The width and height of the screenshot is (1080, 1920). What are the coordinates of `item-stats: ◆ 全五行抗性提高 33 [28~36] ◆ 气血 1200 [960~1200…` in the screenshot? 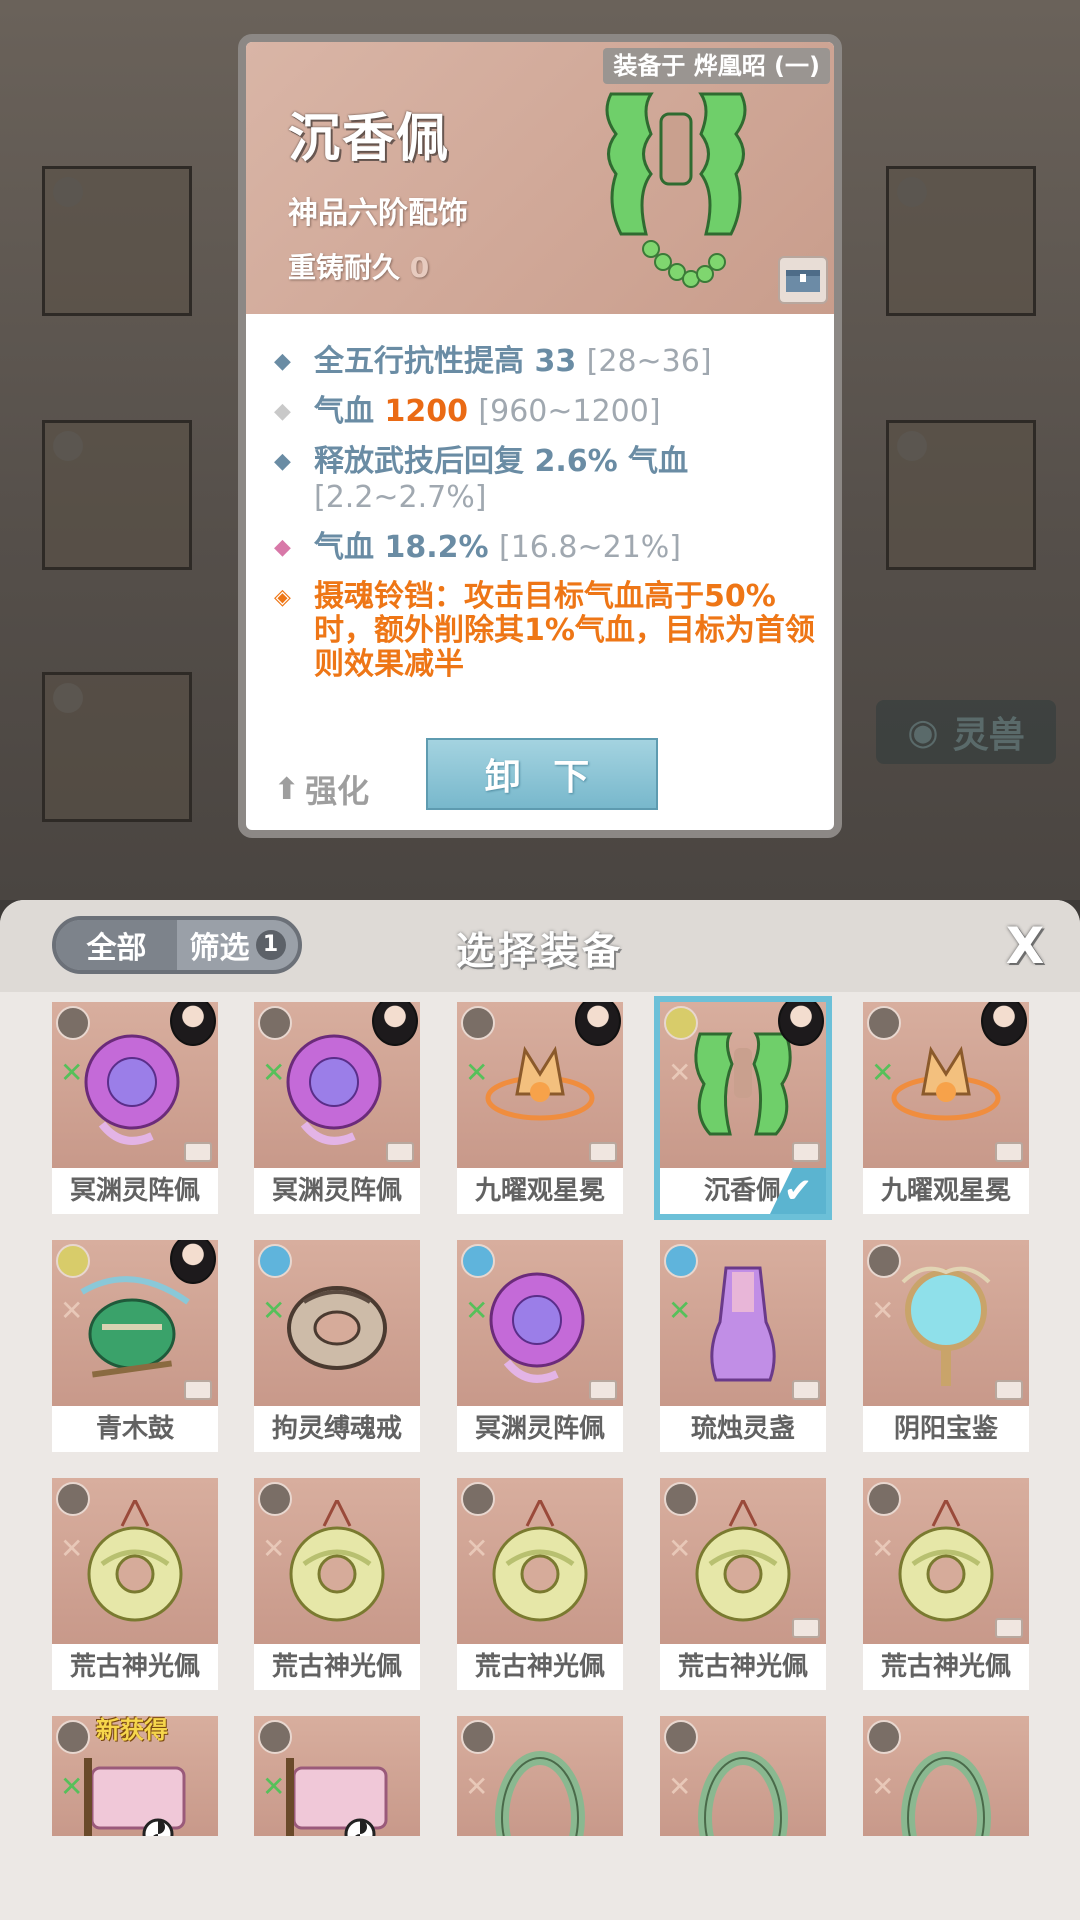 It's located at (540, 498).